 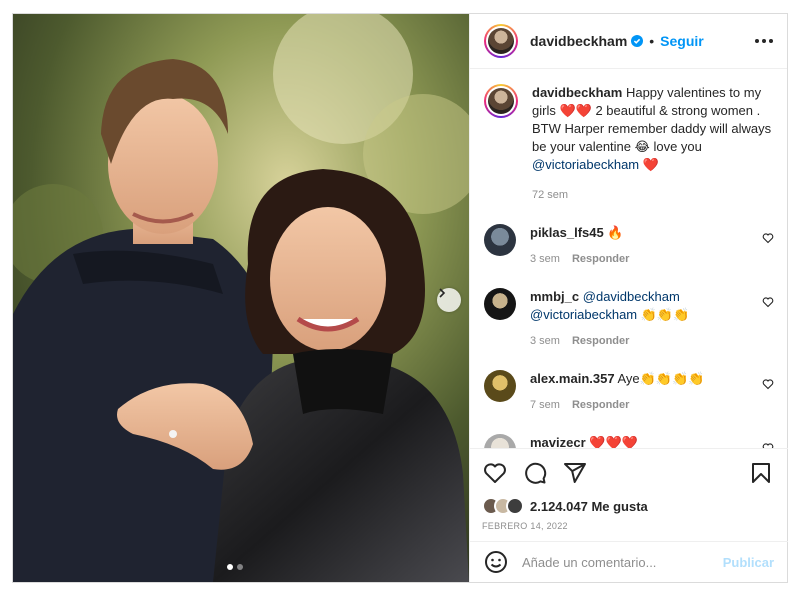 I want to click on comment-text: Aye👏👏👏👏, so click(x=661, y=378).